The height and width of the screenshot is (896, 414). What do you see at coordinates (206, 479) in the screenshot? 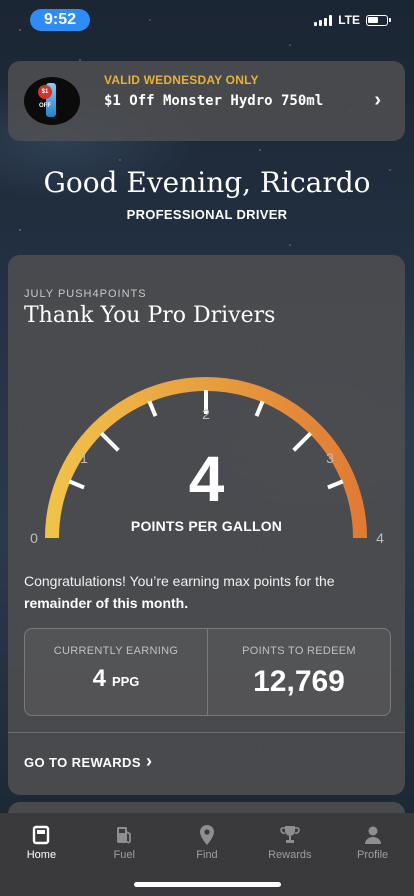
I see `points-per-gallon-value: 4` at bounding box center [206, 479].